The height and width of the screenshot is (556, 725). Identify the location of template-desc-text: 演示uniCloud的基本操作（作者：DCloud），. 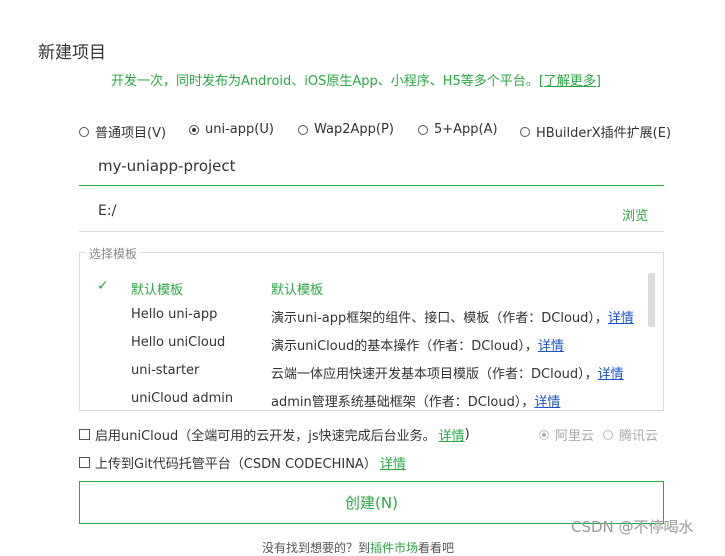
(404, 346).